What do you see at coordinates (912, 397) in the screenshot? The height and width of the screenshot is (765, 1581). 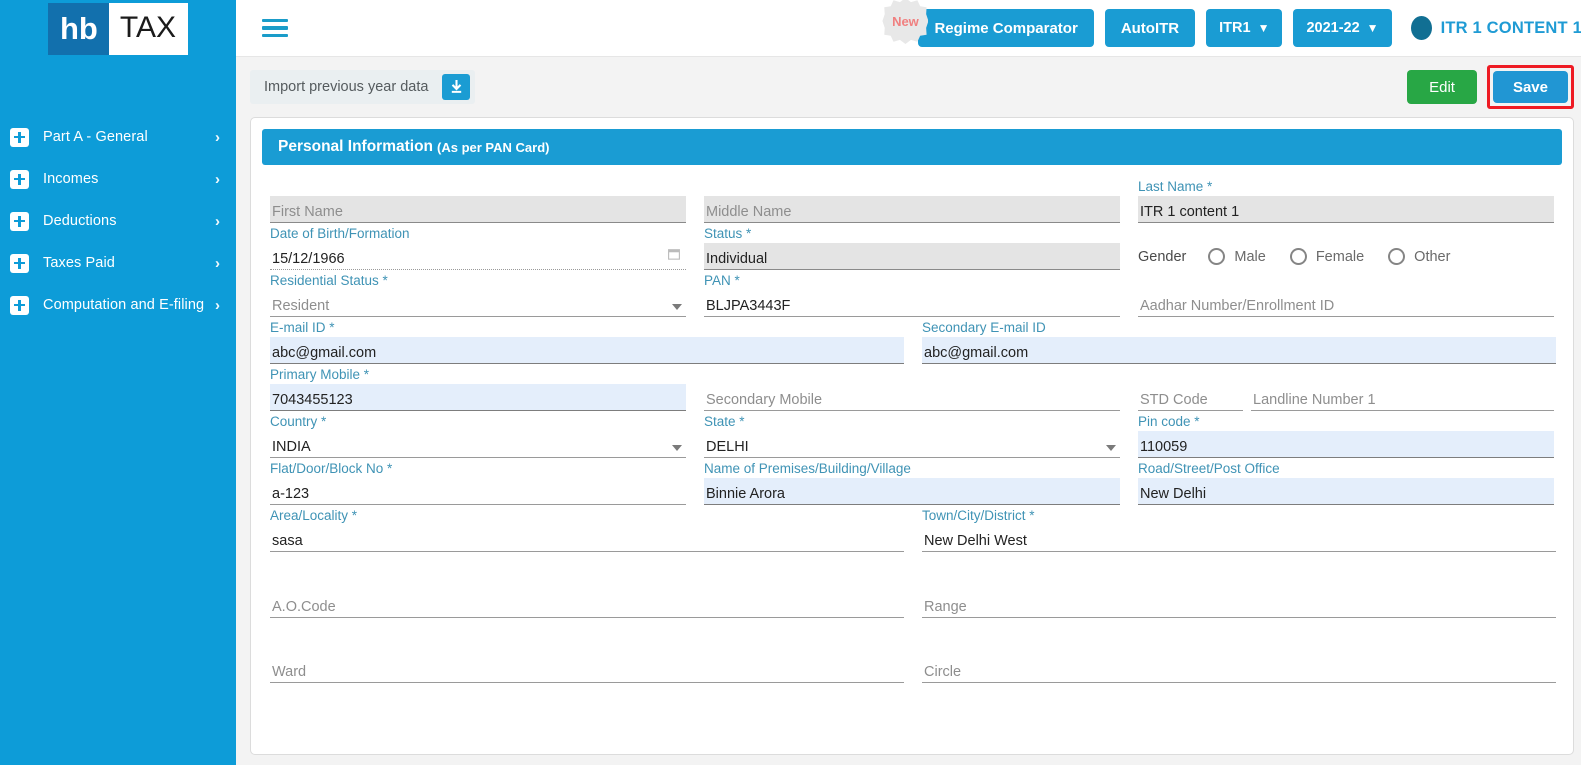 I see `secondary-mobile-input: Secondary Mobile` at bounding box center [912, 397].